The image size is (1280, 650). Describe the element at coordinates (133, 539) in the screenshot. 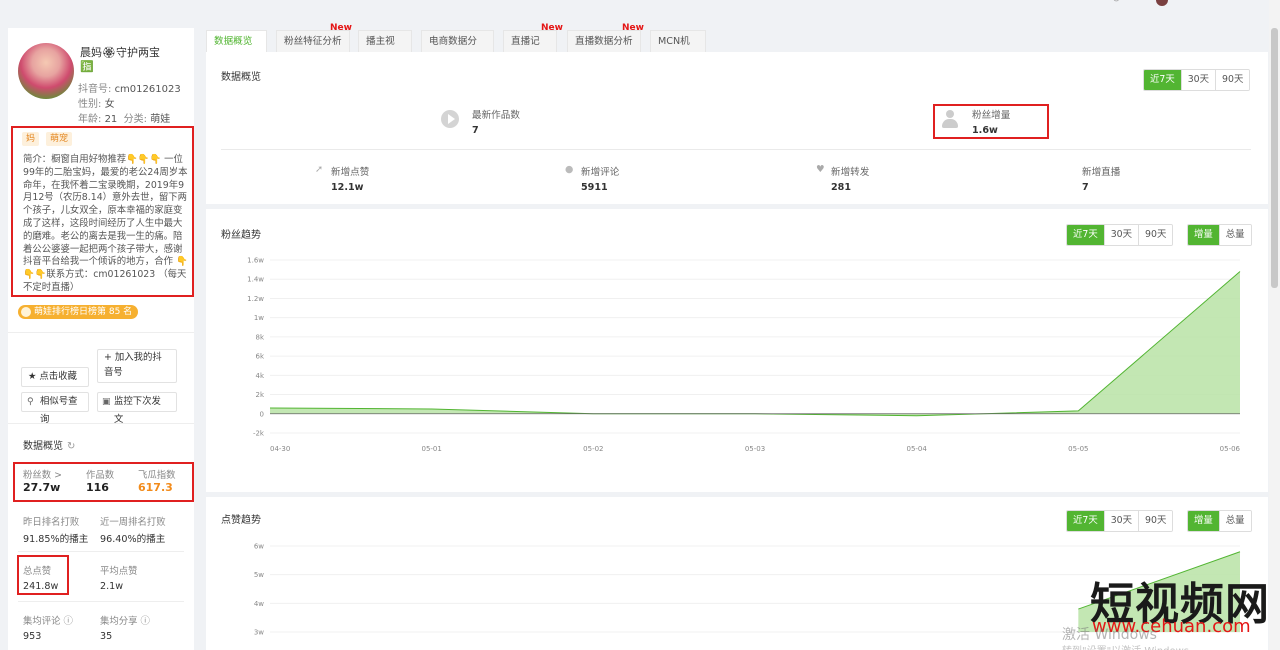

I see `rank-week-value: 96.40%的播主` at that location.